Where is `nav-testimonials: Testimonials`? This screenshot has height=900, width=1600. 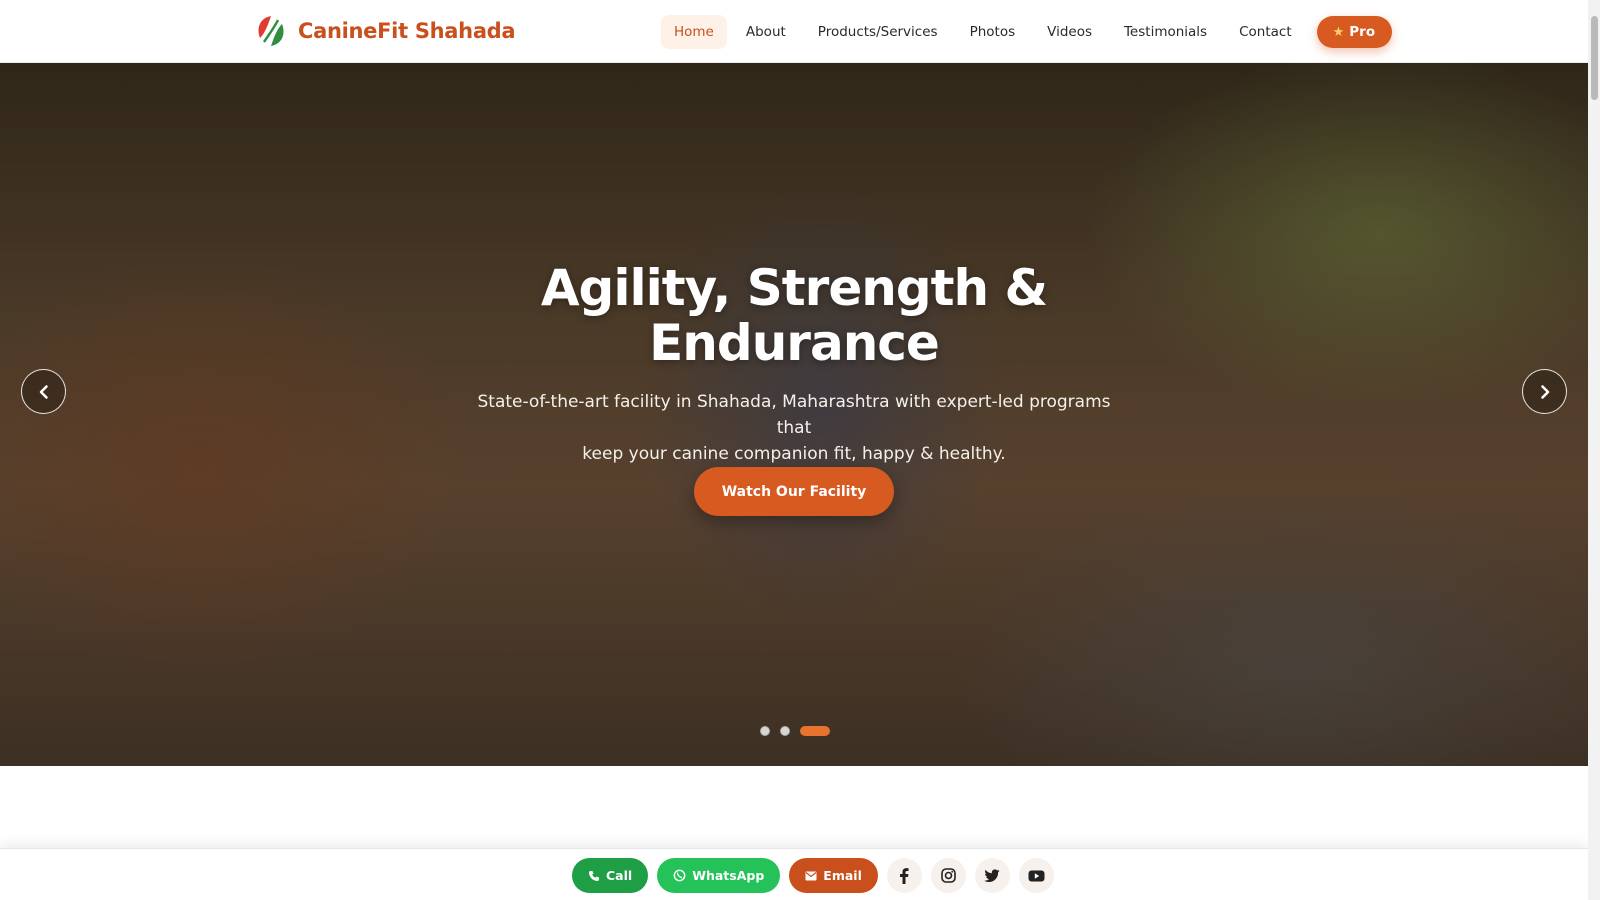
nav-testimonials: Testimonials is located at coordinates (1165, 32).